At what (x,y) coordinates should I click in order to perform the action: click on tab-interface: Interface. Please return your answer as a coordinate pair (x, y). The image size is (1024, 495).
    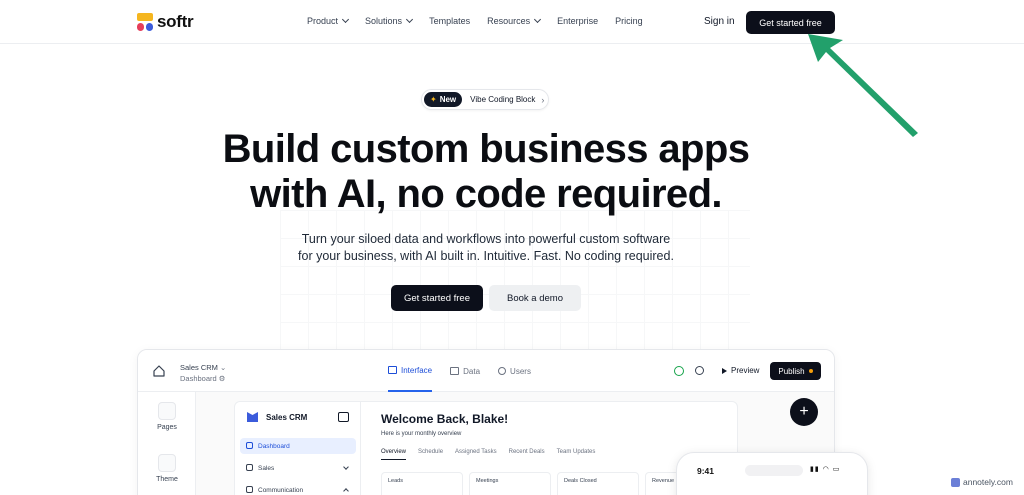
    Looking at the image, I should click on (410, 371).